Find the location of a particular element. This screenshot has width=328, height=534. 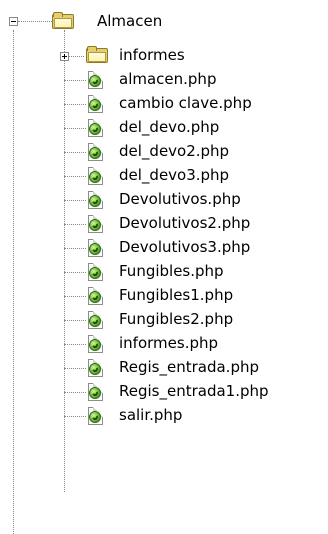

tree-node-label: Devolutivos3.php is located at coordinates (185, 247).